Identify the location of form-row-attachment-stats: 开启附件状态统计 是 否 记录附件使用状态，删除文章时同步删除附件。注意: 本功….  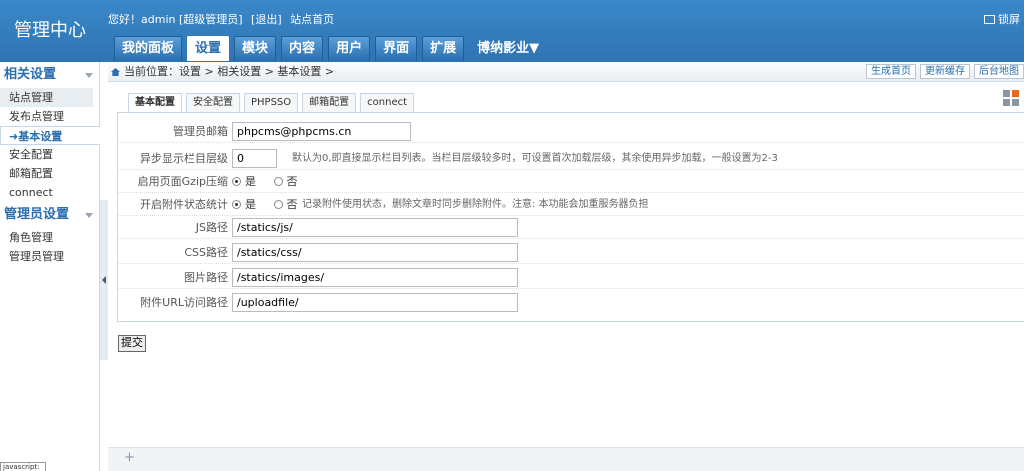
(571, 204).